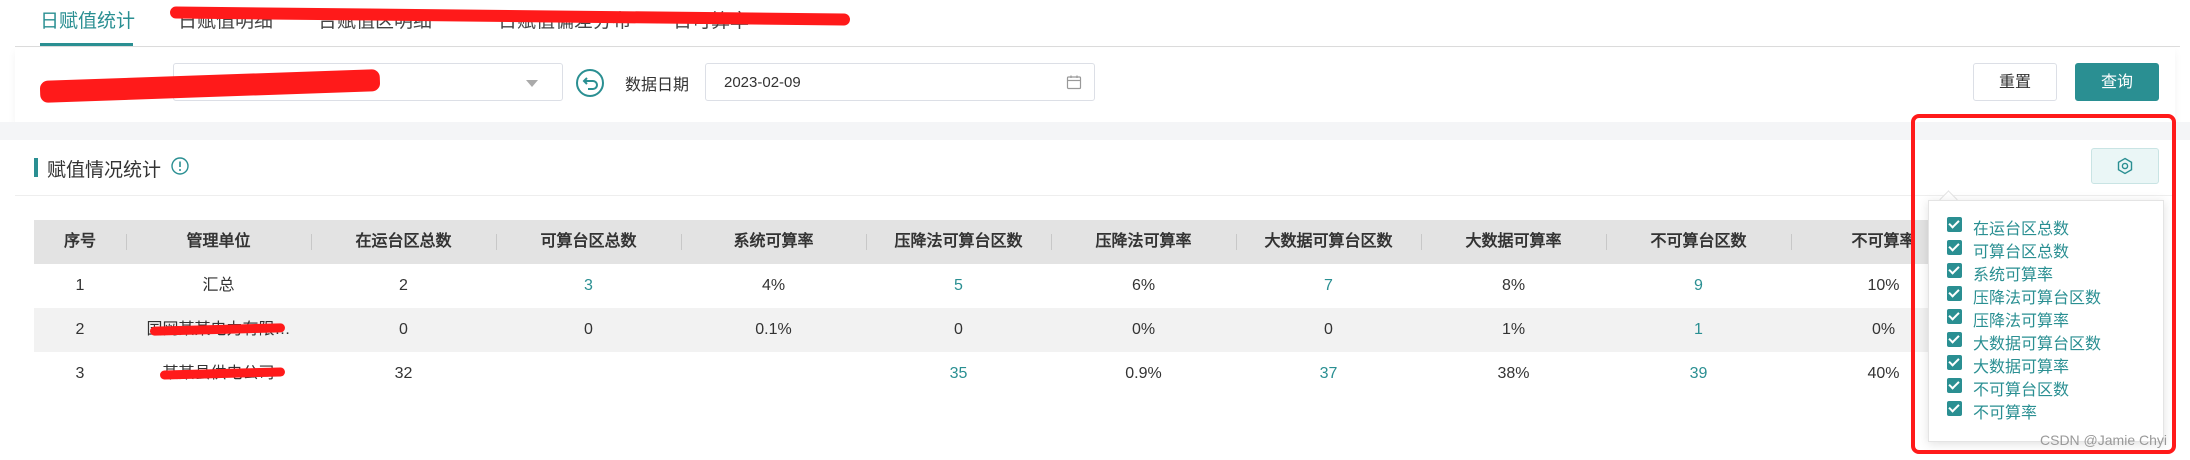 Image resolution: width=2190 pixels, height=460 pixels. Describe the element at coordinates (1143, 285) in the screenshot. I see `table-cell: 6%` at that location.